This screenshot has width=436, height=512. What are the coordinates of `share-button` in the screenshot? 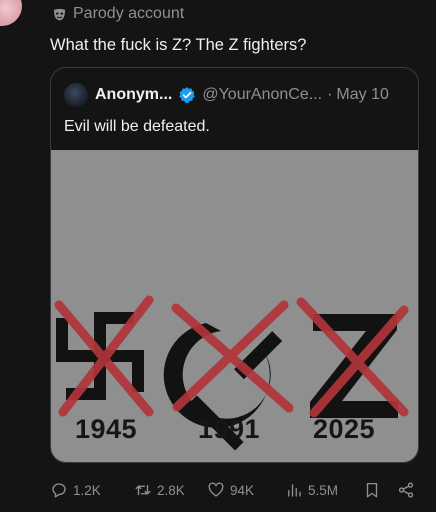 It's located at (406, 490).